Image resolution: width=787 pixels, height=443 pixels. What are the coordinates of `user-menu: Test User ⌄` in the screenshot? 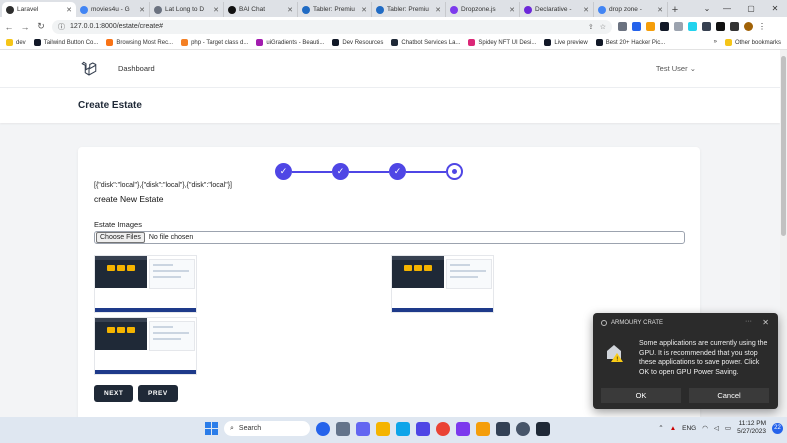 It's located at (676, 68).